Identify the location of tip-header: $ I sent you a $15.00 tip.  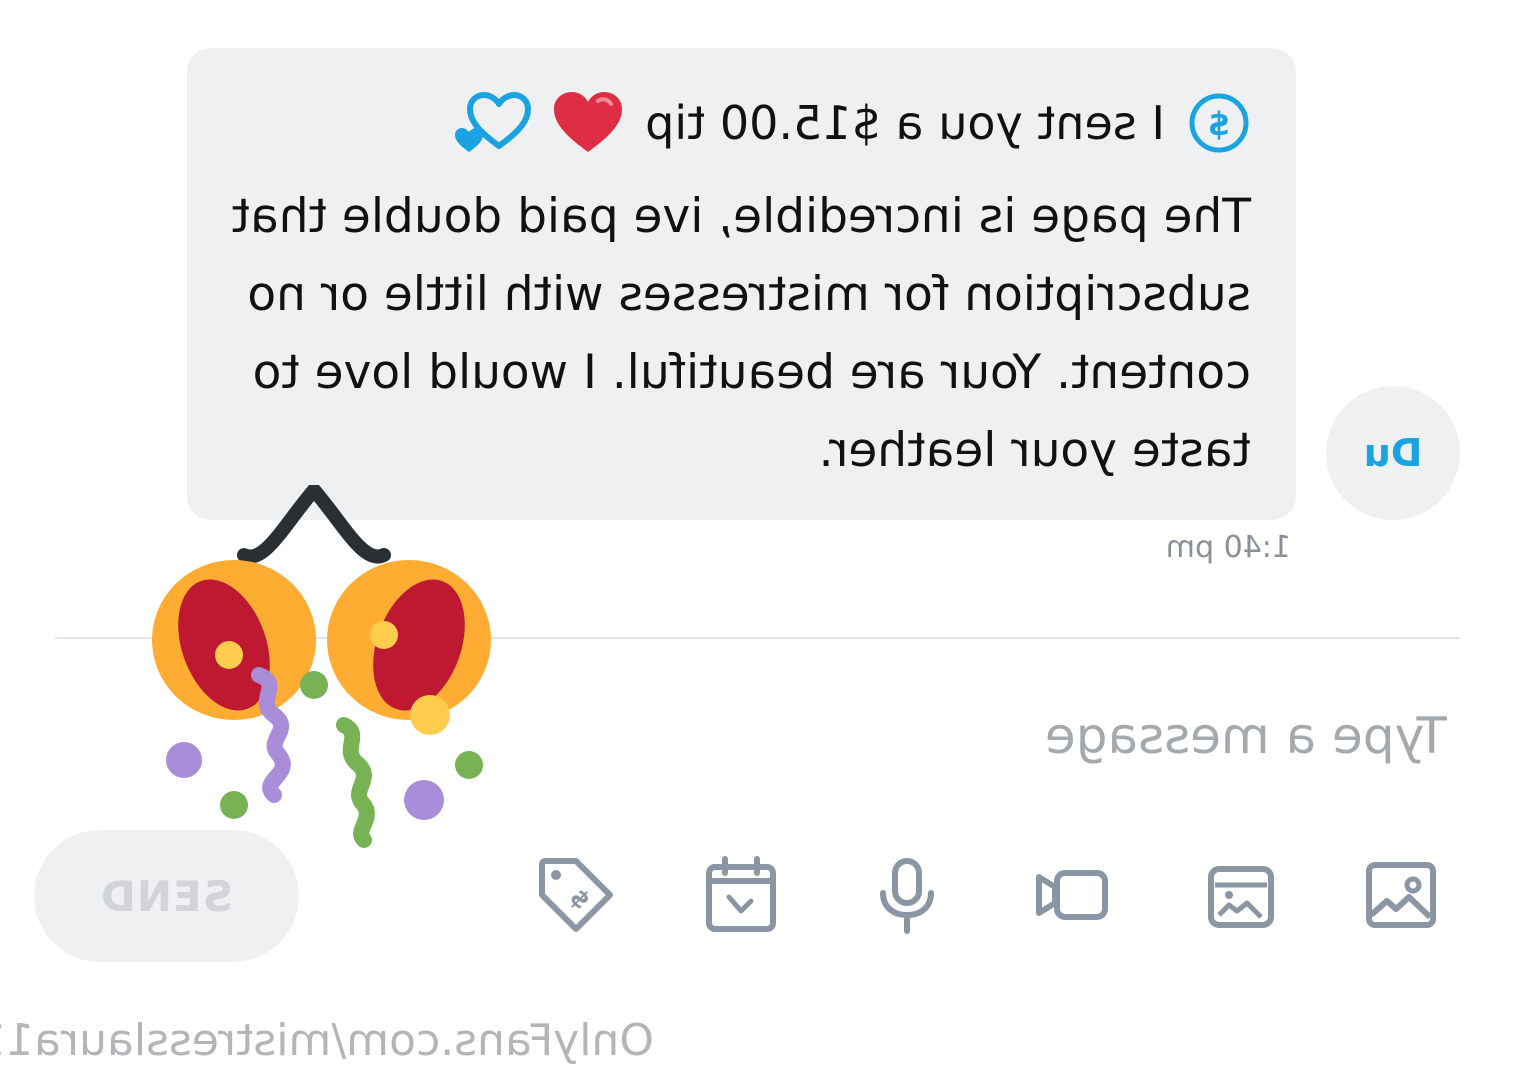
(850, 123).